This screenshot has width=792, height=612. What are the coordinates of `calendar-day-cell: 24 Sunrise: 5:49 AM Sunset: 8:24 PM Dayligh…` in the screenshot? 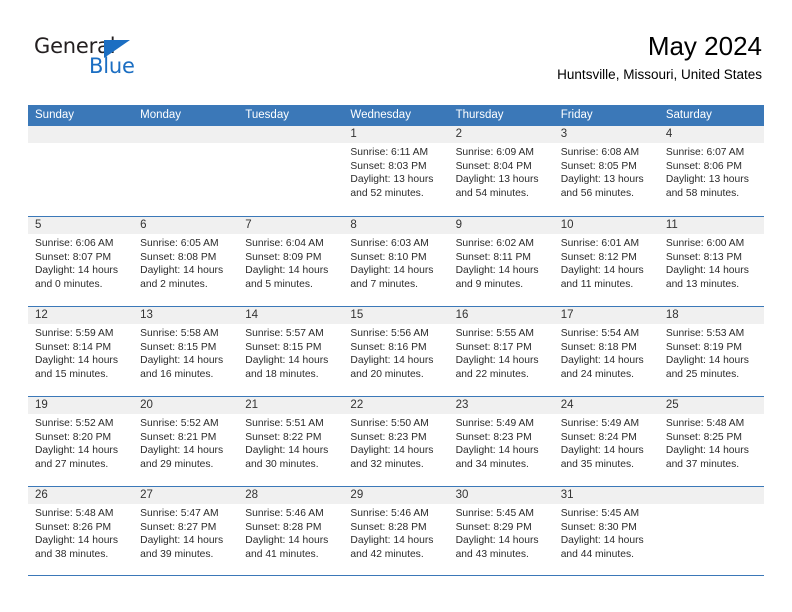 It's located at (606, 441).